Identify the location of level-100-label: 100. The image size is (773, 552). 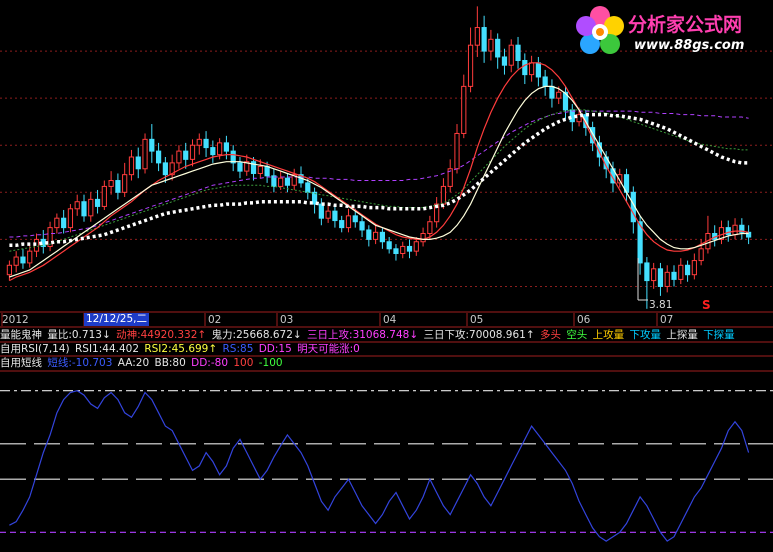
(243, 363).